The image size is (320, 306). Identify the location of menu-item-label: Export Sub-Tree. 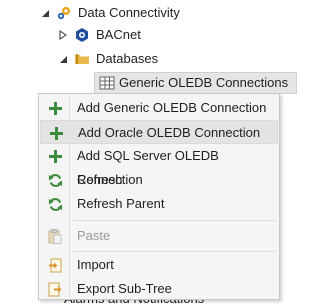
(124, 288).